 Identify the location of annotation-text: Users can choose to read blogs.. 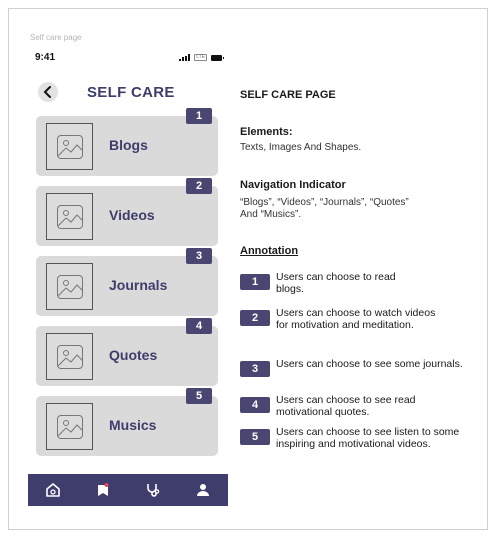
(336, 283).